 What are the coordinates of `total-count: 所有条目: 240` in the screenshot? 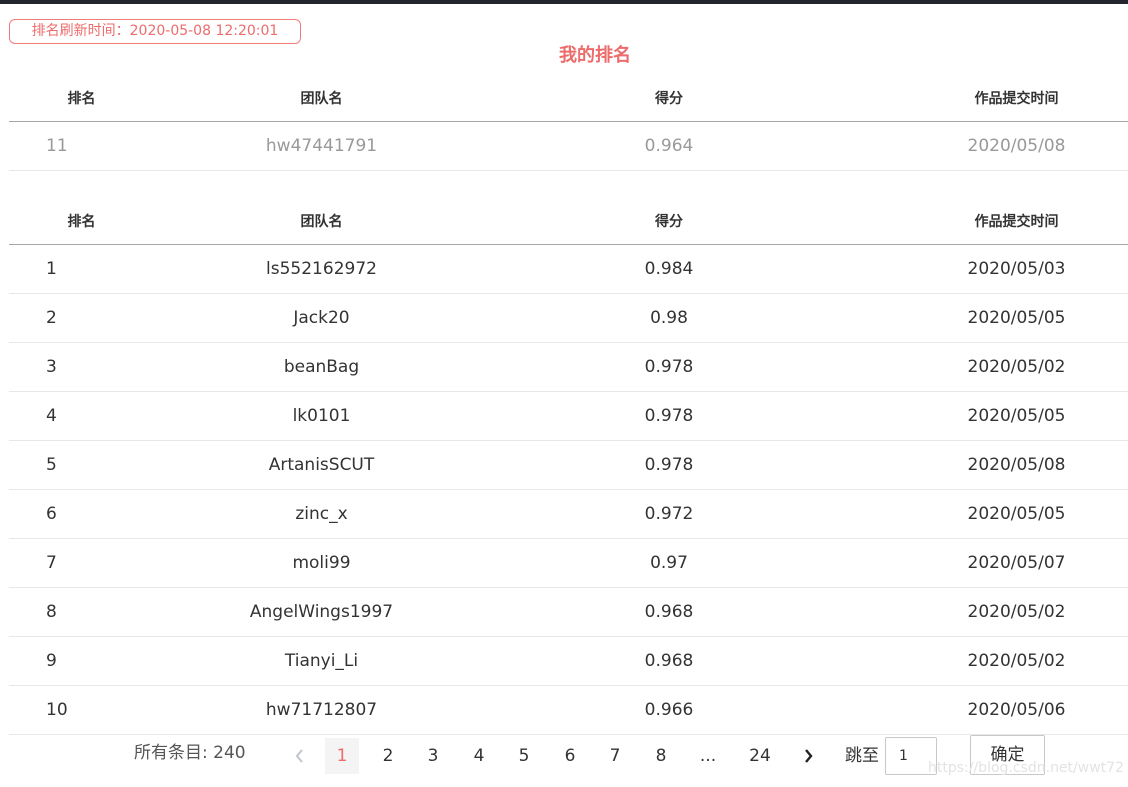 It's located at (190, 753).